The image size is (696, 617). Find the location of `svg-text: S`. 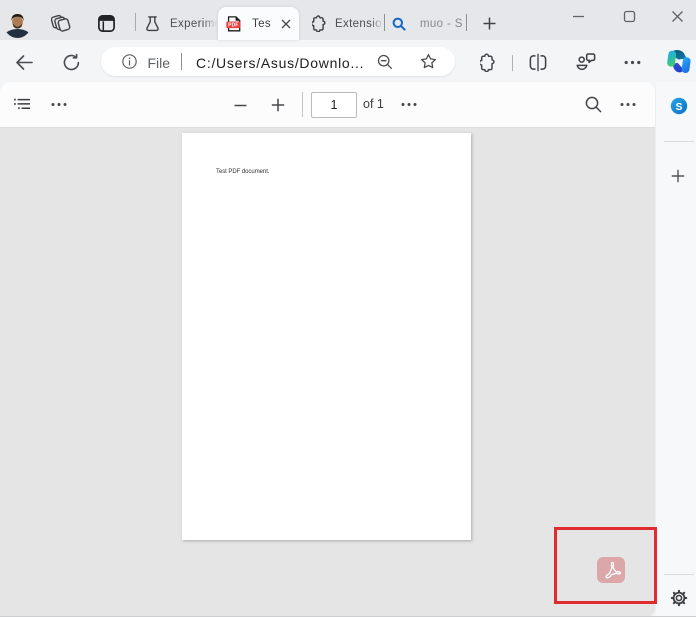

svg-text: S is located at coordinates (678, 107).